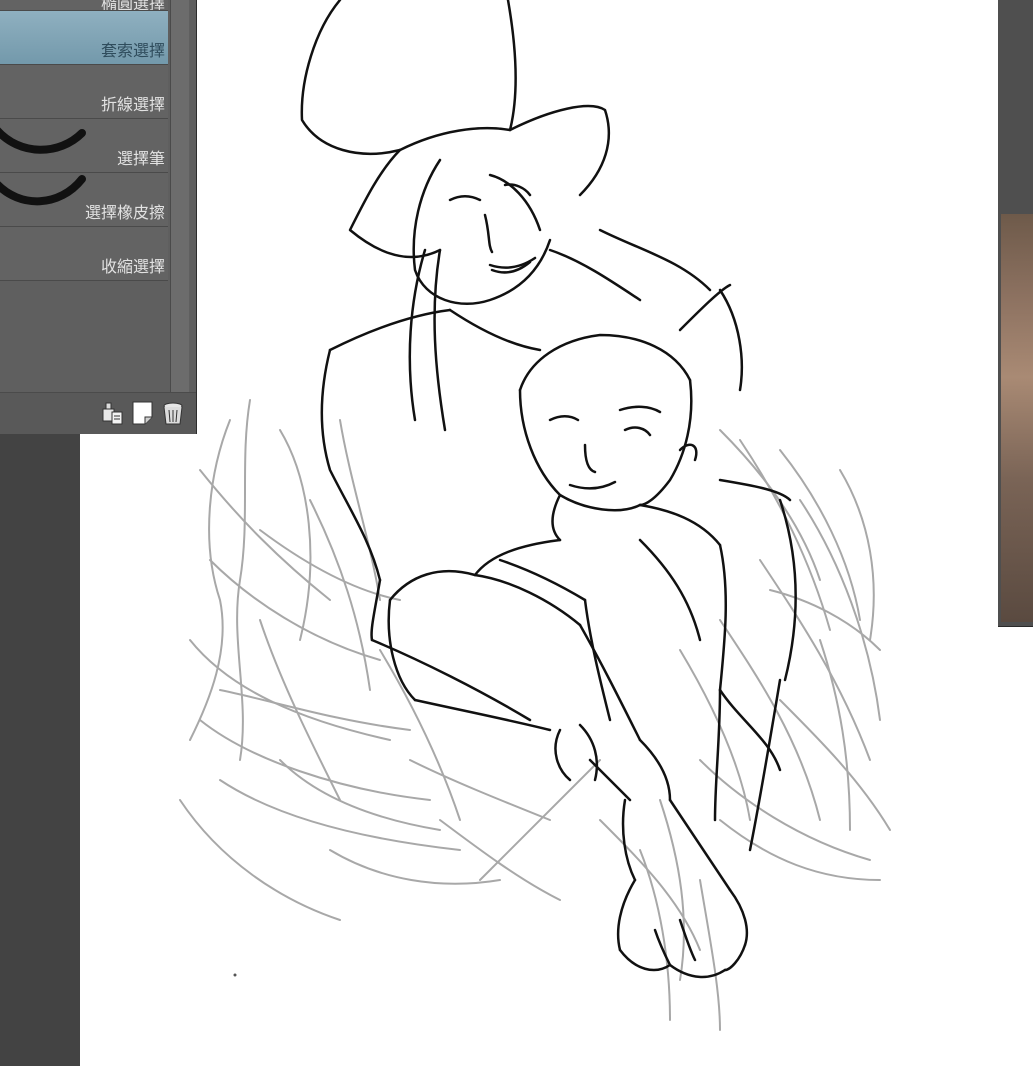 The width and height of the screenshot is (1033, 1066). Describe the element at coordinates (84, 5) in the screenshot. I see `tool-item-ellipse-select: 橢圓選擇` at that location.